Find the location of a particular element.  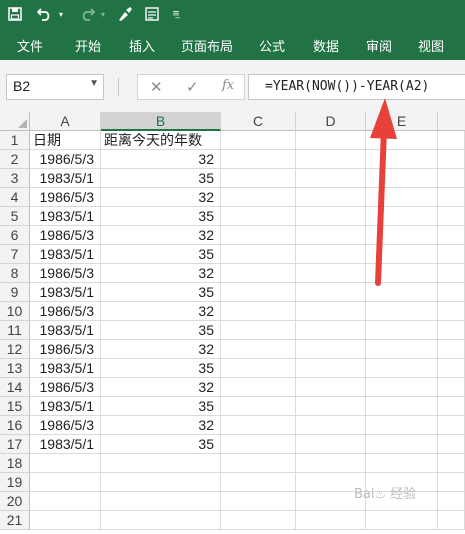

column-header-a: A is located at coordinates (65, 121).